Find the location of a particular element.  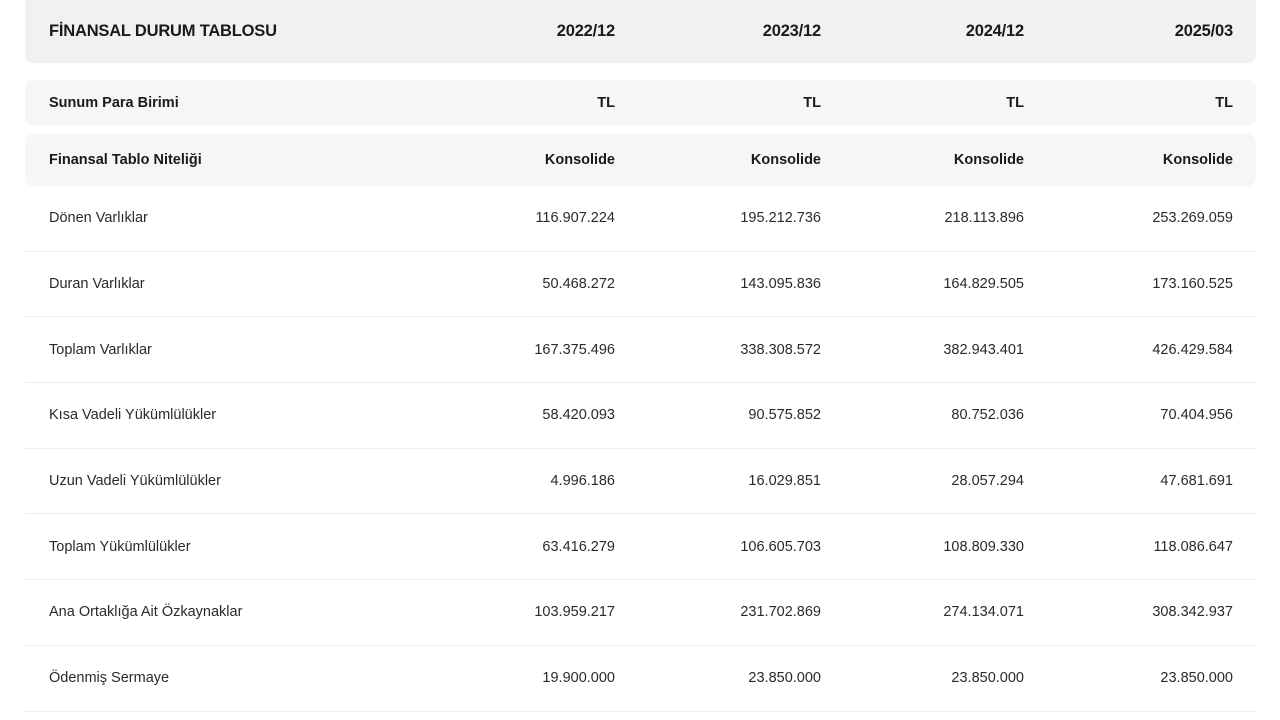

cell-value: 103.959.217 is located at coordinates (574, 612).